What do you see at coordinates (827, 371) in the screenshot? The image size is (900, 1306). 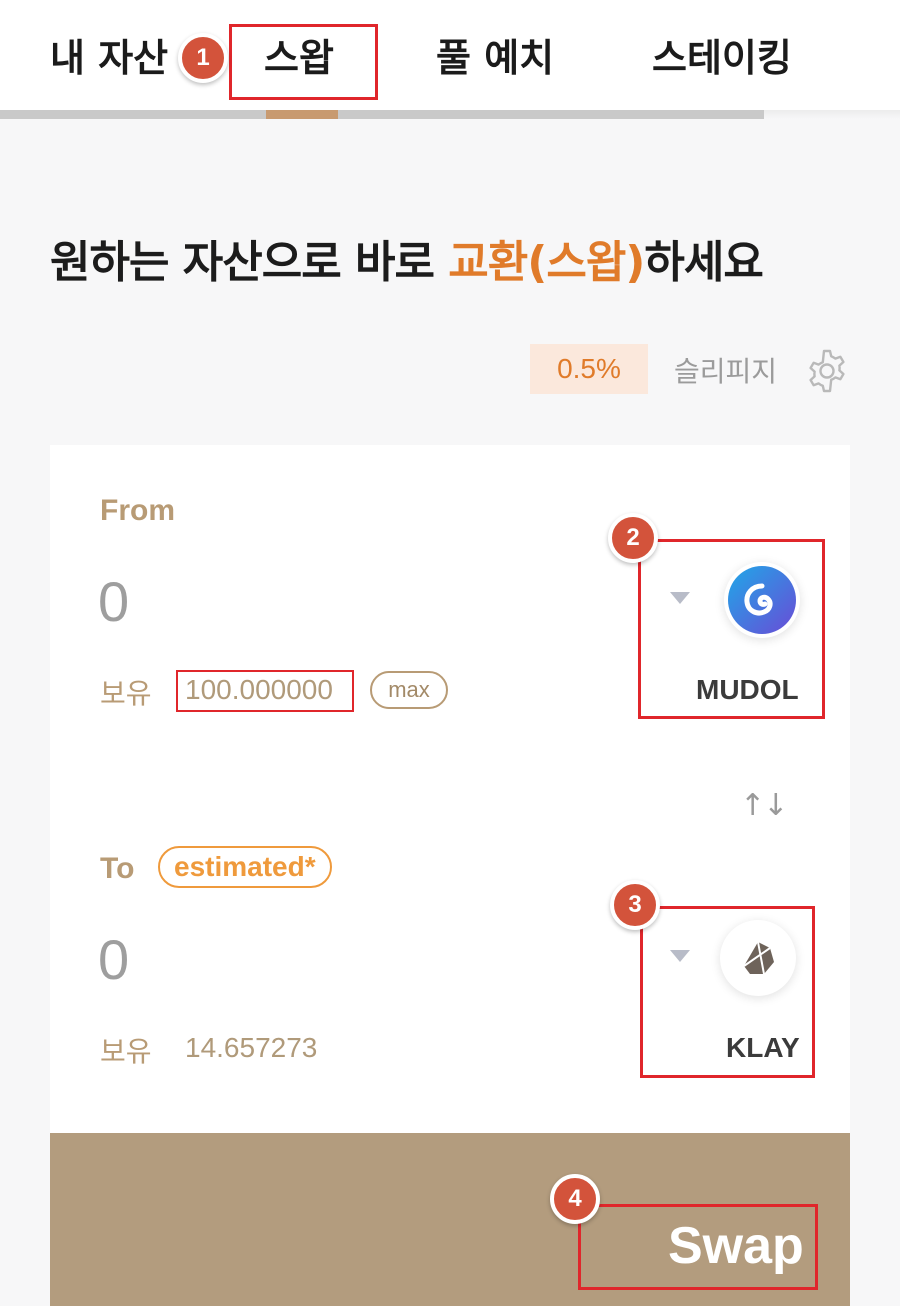 I see `gear-icon` at bounding box center [827, 371].